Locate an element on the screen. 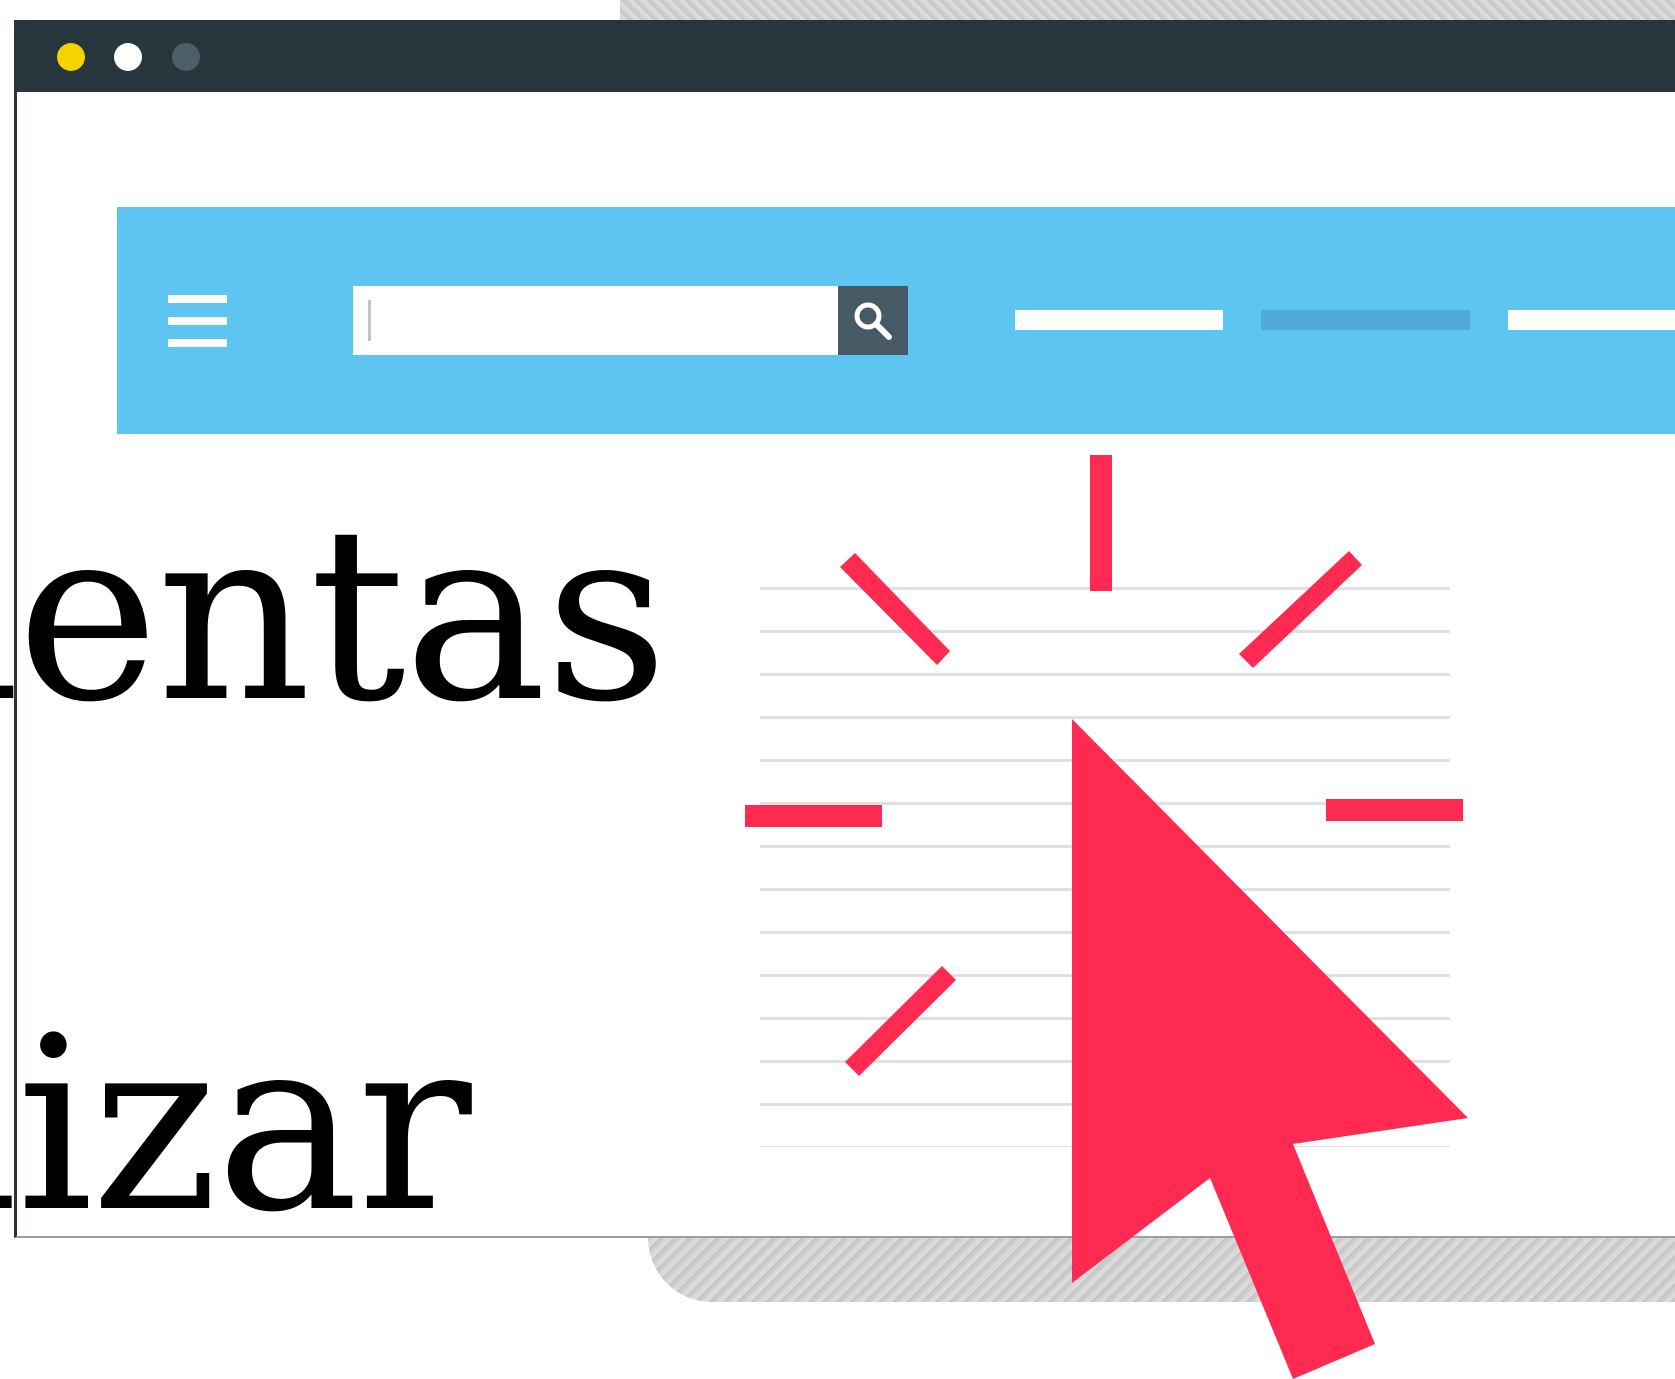 This screenshot has height=1379, width=1675. text-caret is located at coordinates (369, 320).